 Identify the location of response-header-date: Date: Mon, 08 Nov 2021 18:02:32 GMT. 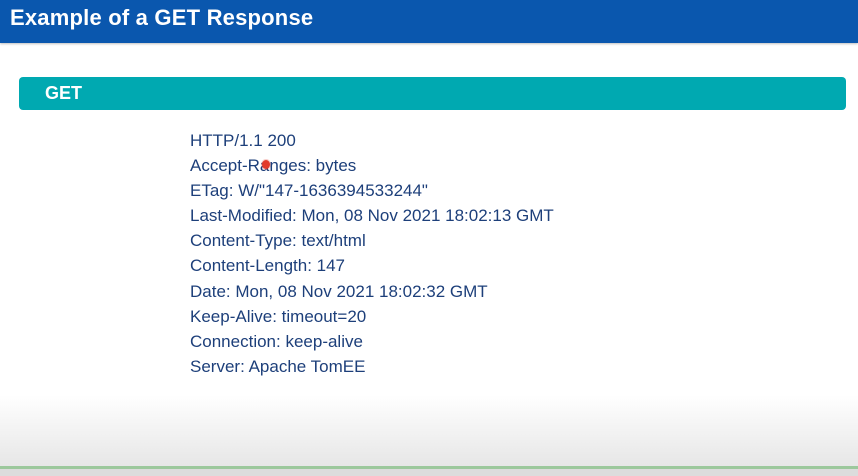
(339, 291).